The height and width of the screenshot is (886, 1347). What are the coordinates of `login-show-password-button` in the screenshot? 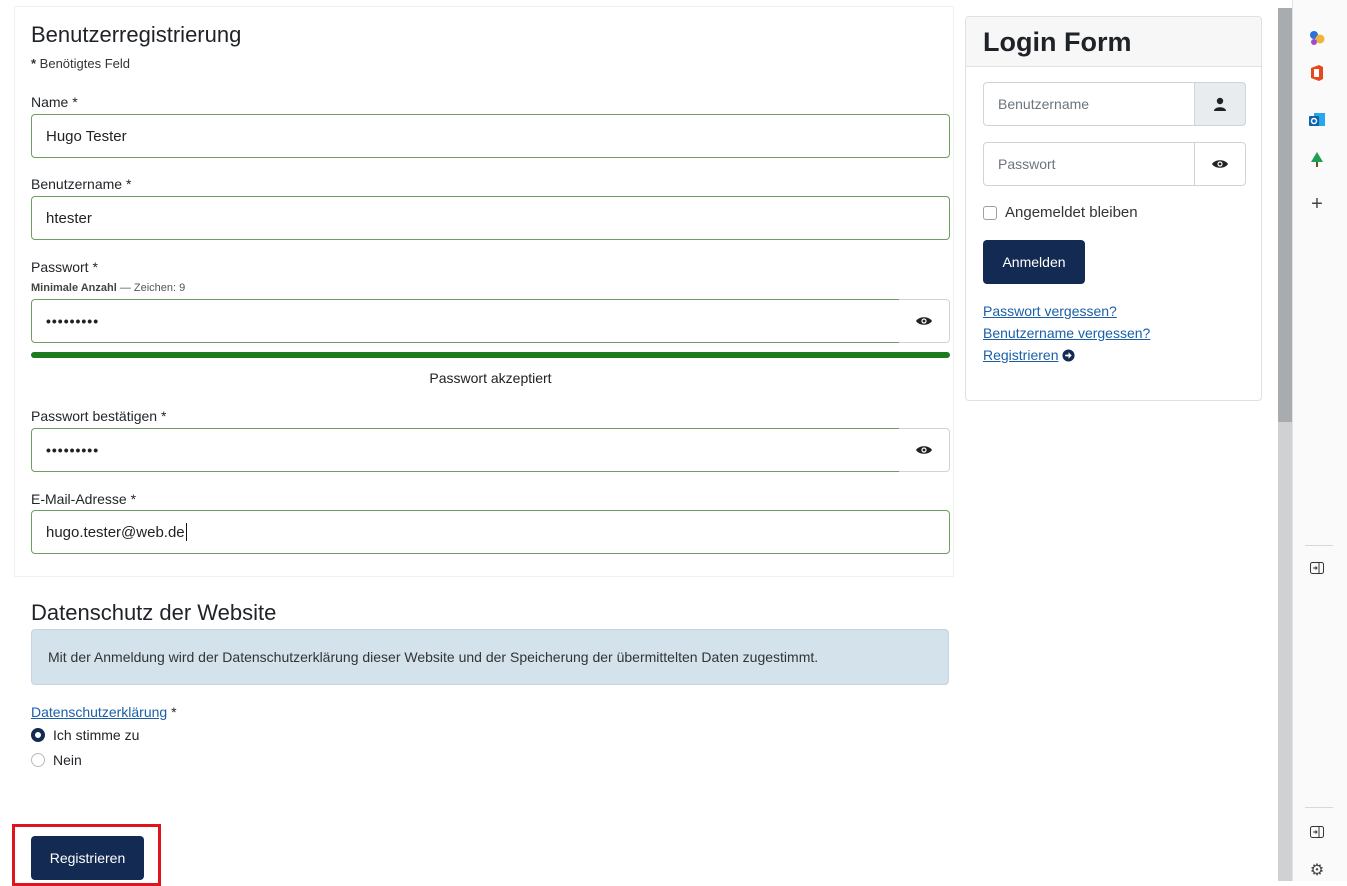 It's located at (1220, 164).